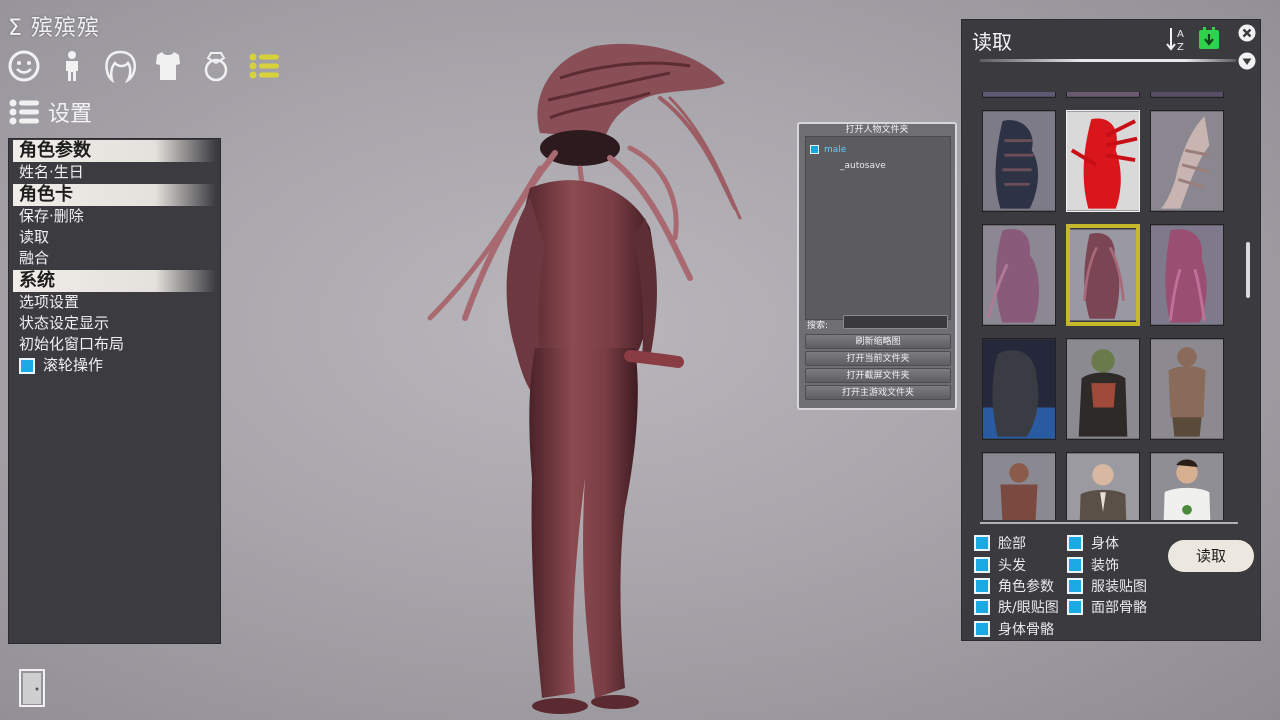 This screenshot has height=720, width=1280. Describe the element at coordinates (878, 358) in the screenshot. I see `open-current-folder-button: 打开当前文件夹` at that location.